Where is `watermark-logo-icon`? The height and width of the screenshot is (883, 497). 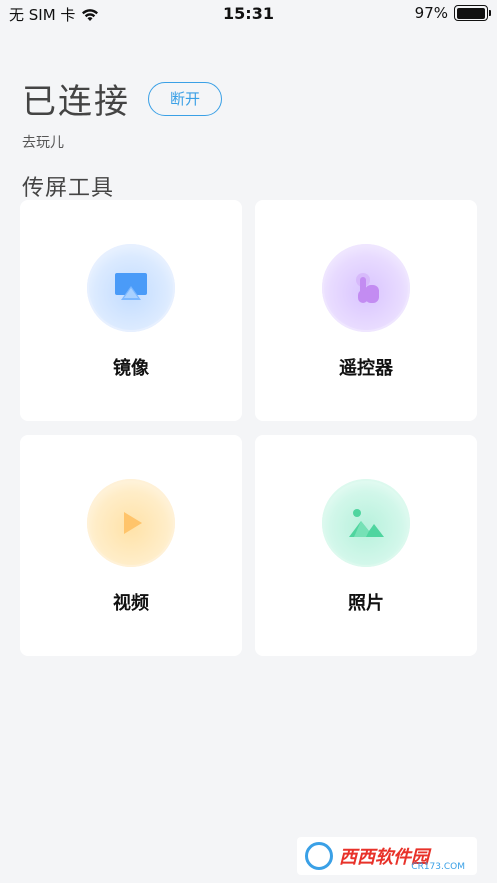 watermark-logo-icon is located at coordinates (319, 856).